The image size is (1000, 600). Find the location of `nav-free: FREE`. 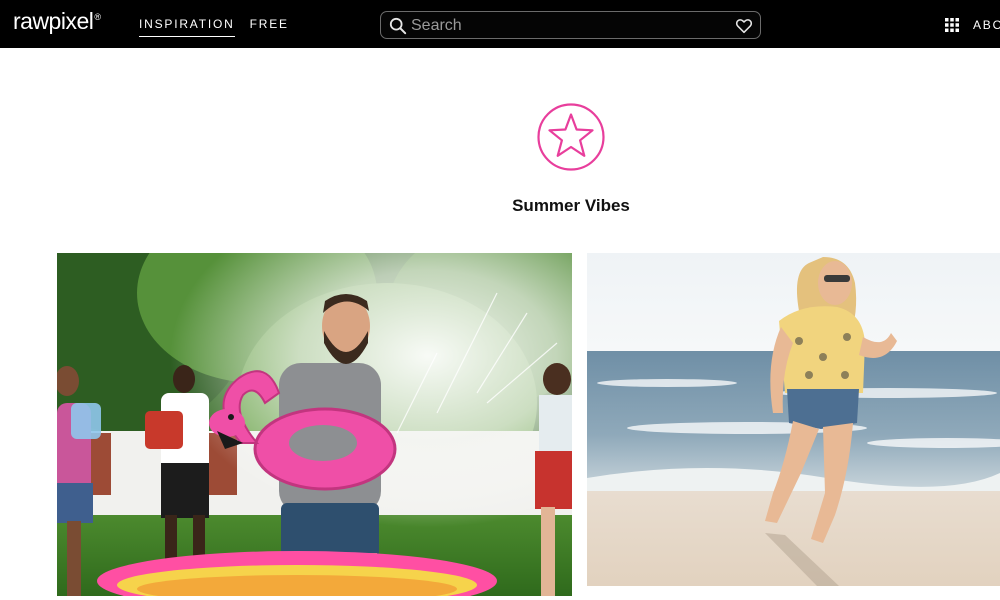

nav-free: FREE is located at coordinates (269, 27).